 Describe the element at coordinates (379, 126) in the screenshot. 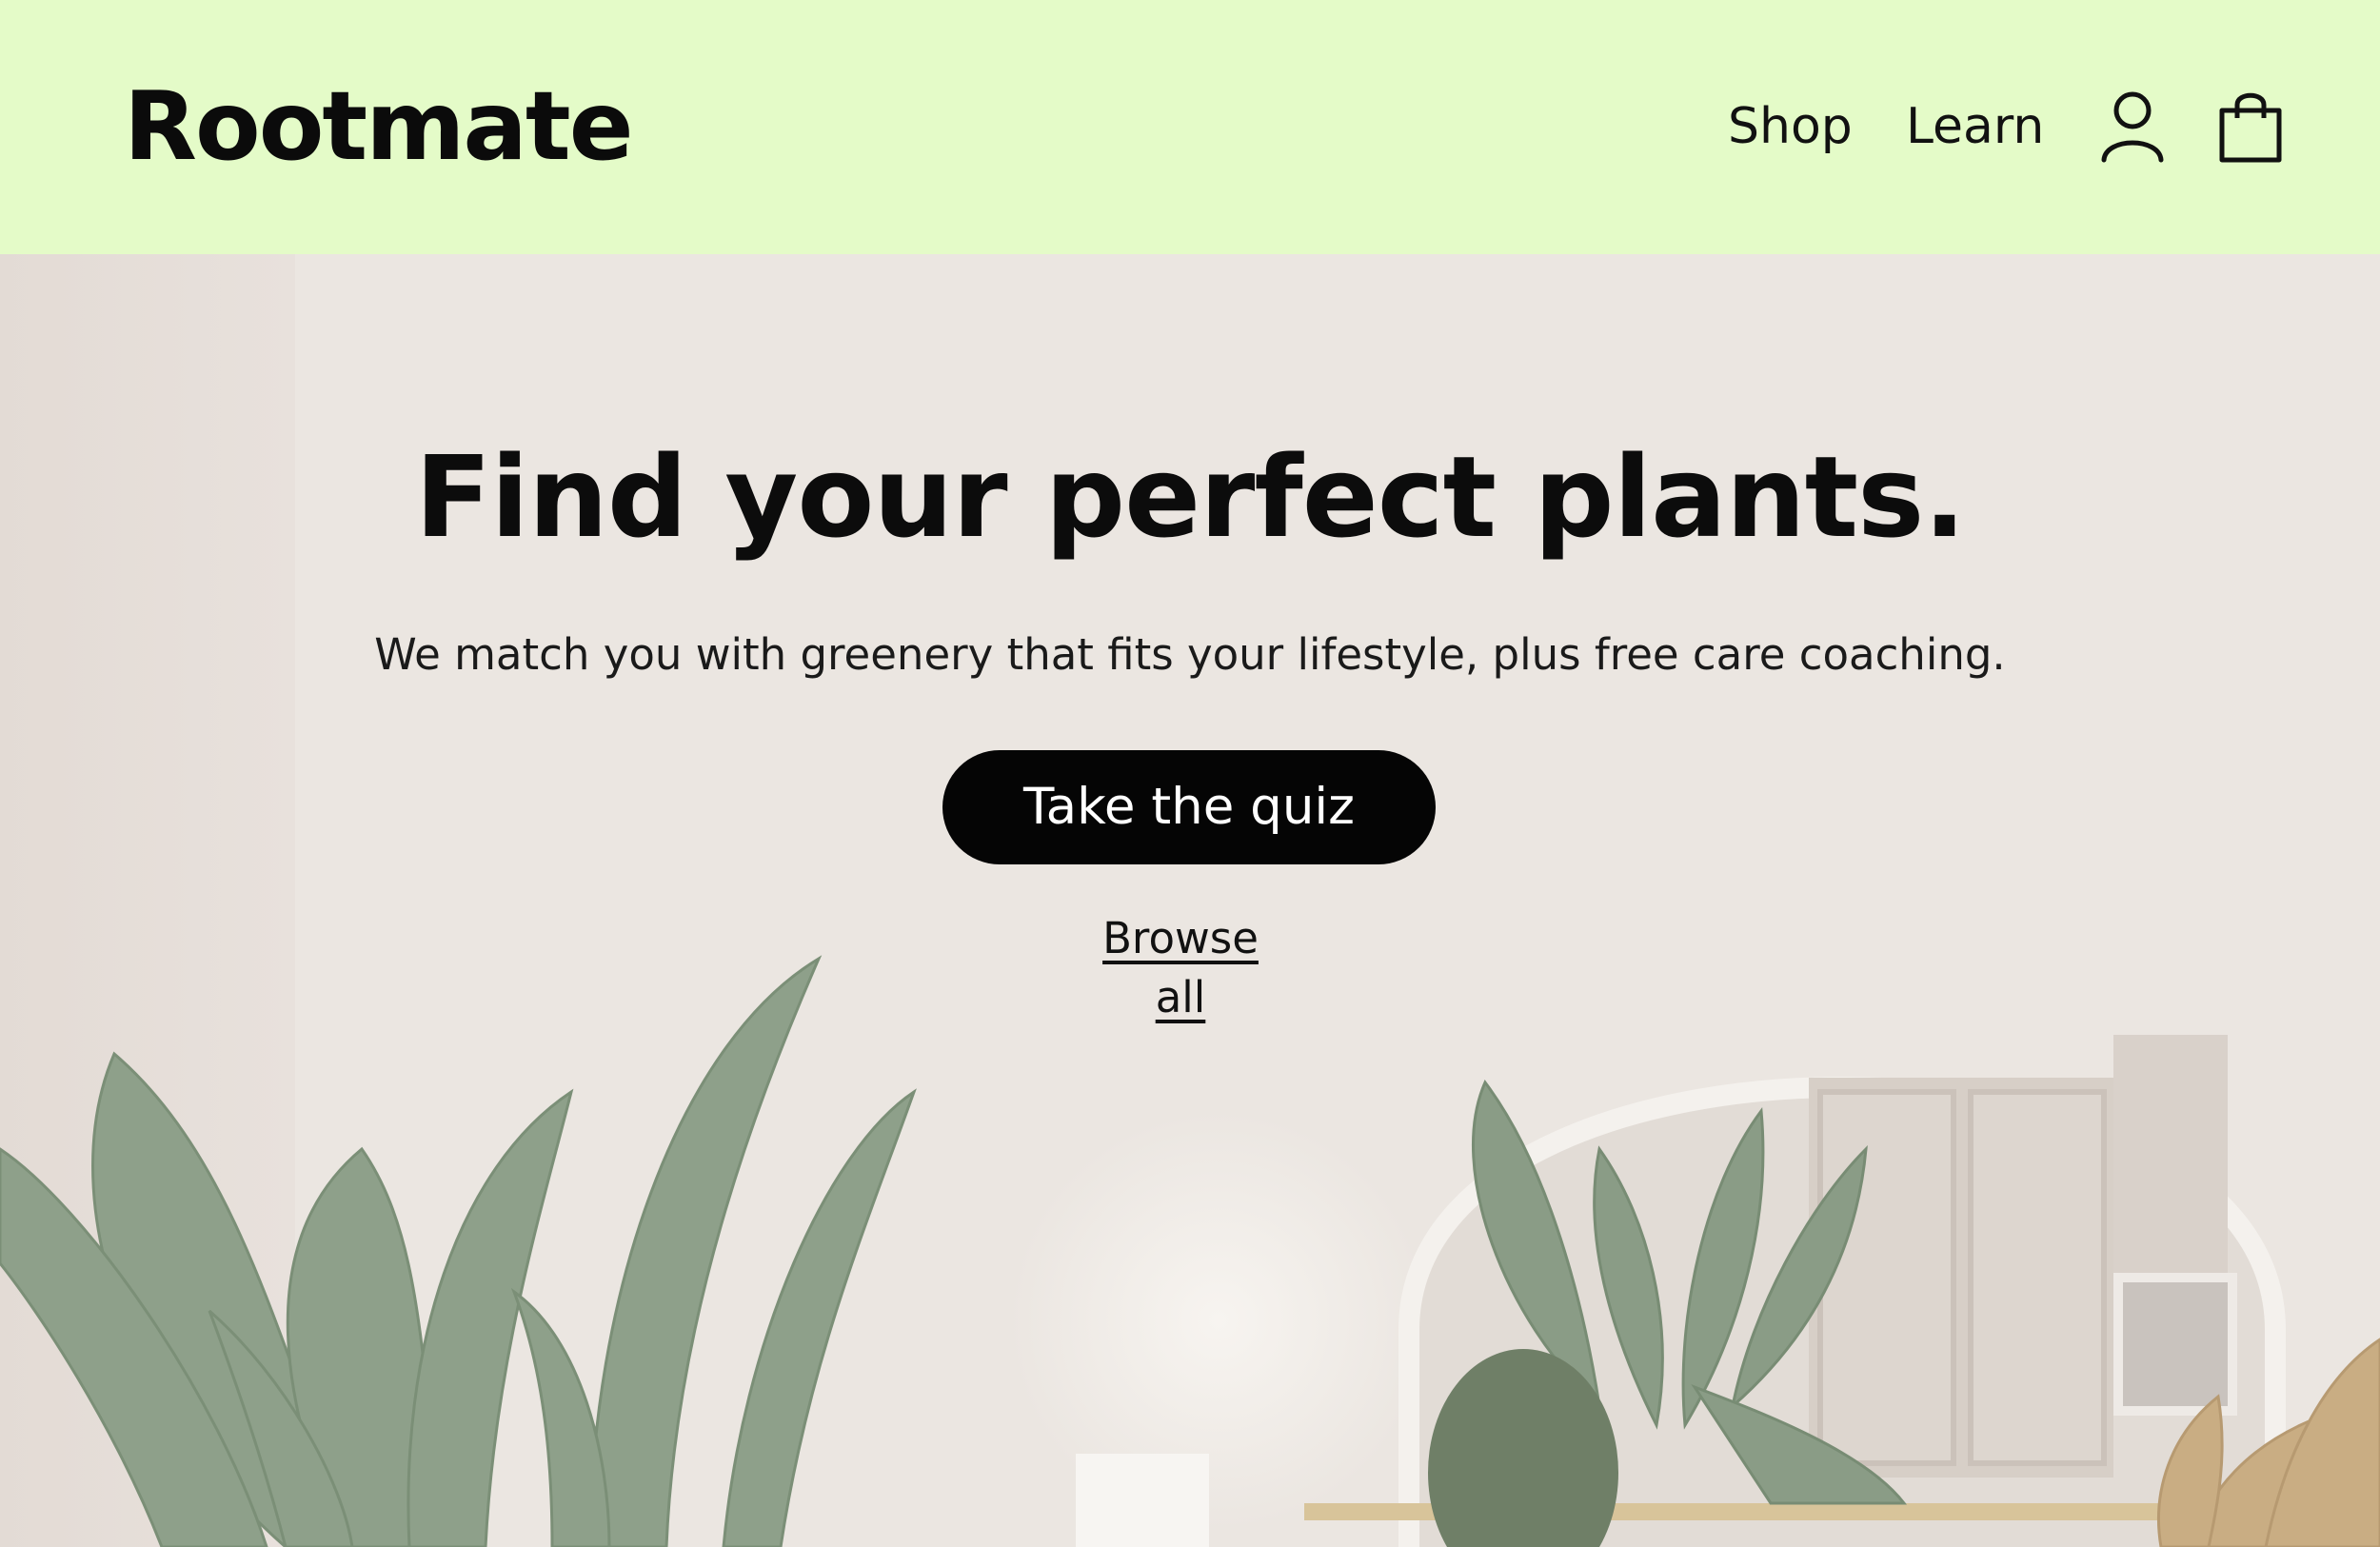

I see `brand-logo: Rootmate` at that location.